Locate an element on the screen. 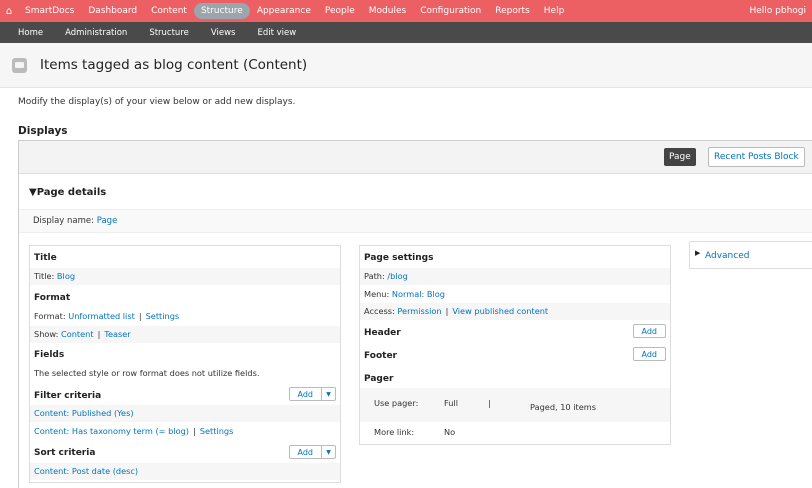 This screenshot has width=812, height=488. page-settings-heading: Page settings is located at coordinates (399, 258).